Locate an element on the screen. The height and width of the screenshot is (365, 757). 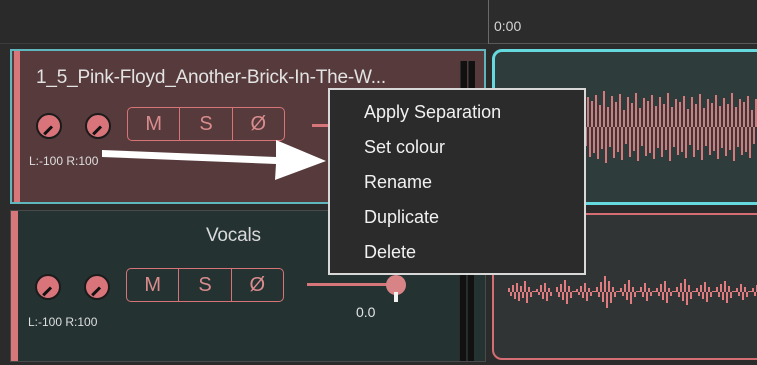
annotation-arrow-icon is located at coordinates (214, 160).